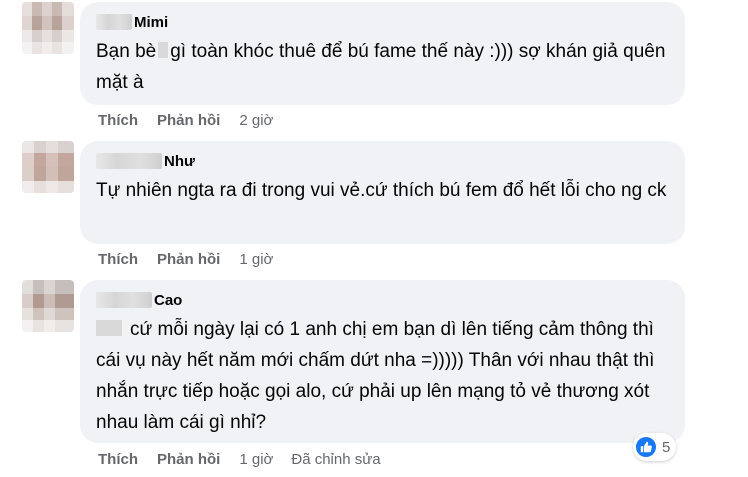 This screenshot has width=748, height=477. I want to click on author-row: Mimi, so click(382, 22).